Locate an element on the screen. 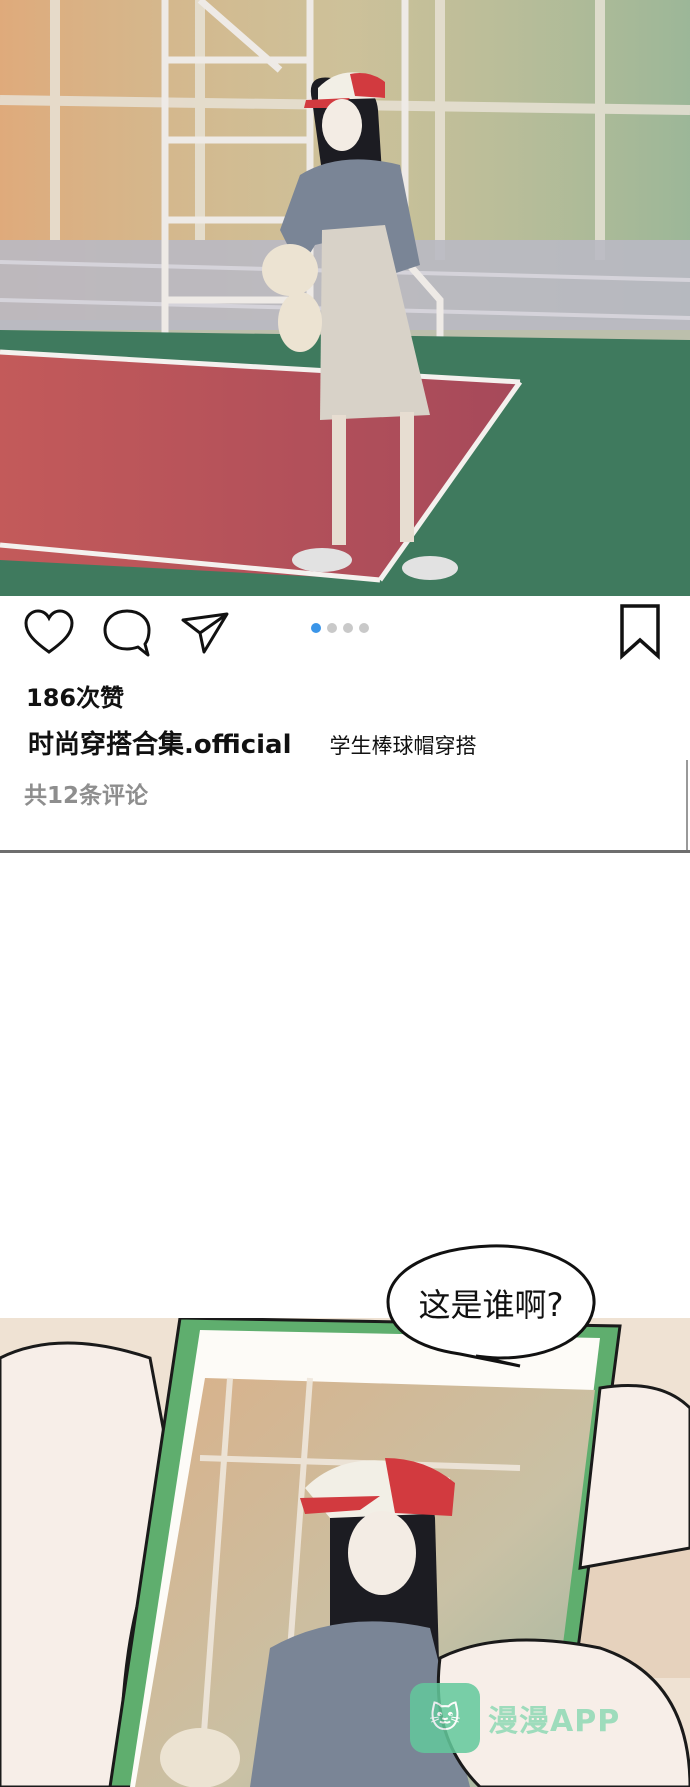 This screenshot has width=690, height=1787. caption-row: 时尚穿搭合集.official 学生棒球帽穿搭 is located at coordinates (252, 742).